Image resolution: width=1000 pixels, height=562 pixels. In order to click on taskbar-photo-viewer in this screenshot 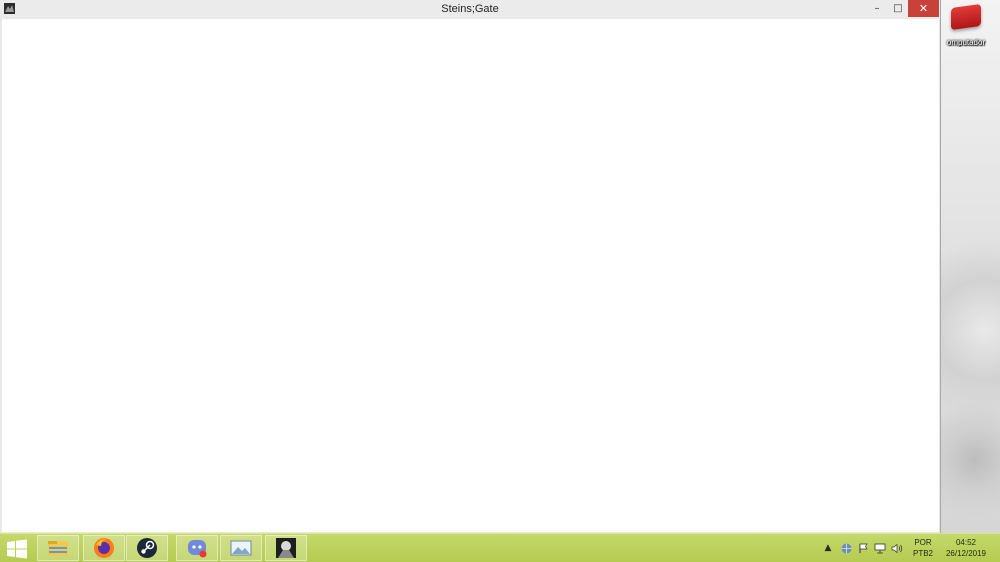, I will do `click(241, 548)`.